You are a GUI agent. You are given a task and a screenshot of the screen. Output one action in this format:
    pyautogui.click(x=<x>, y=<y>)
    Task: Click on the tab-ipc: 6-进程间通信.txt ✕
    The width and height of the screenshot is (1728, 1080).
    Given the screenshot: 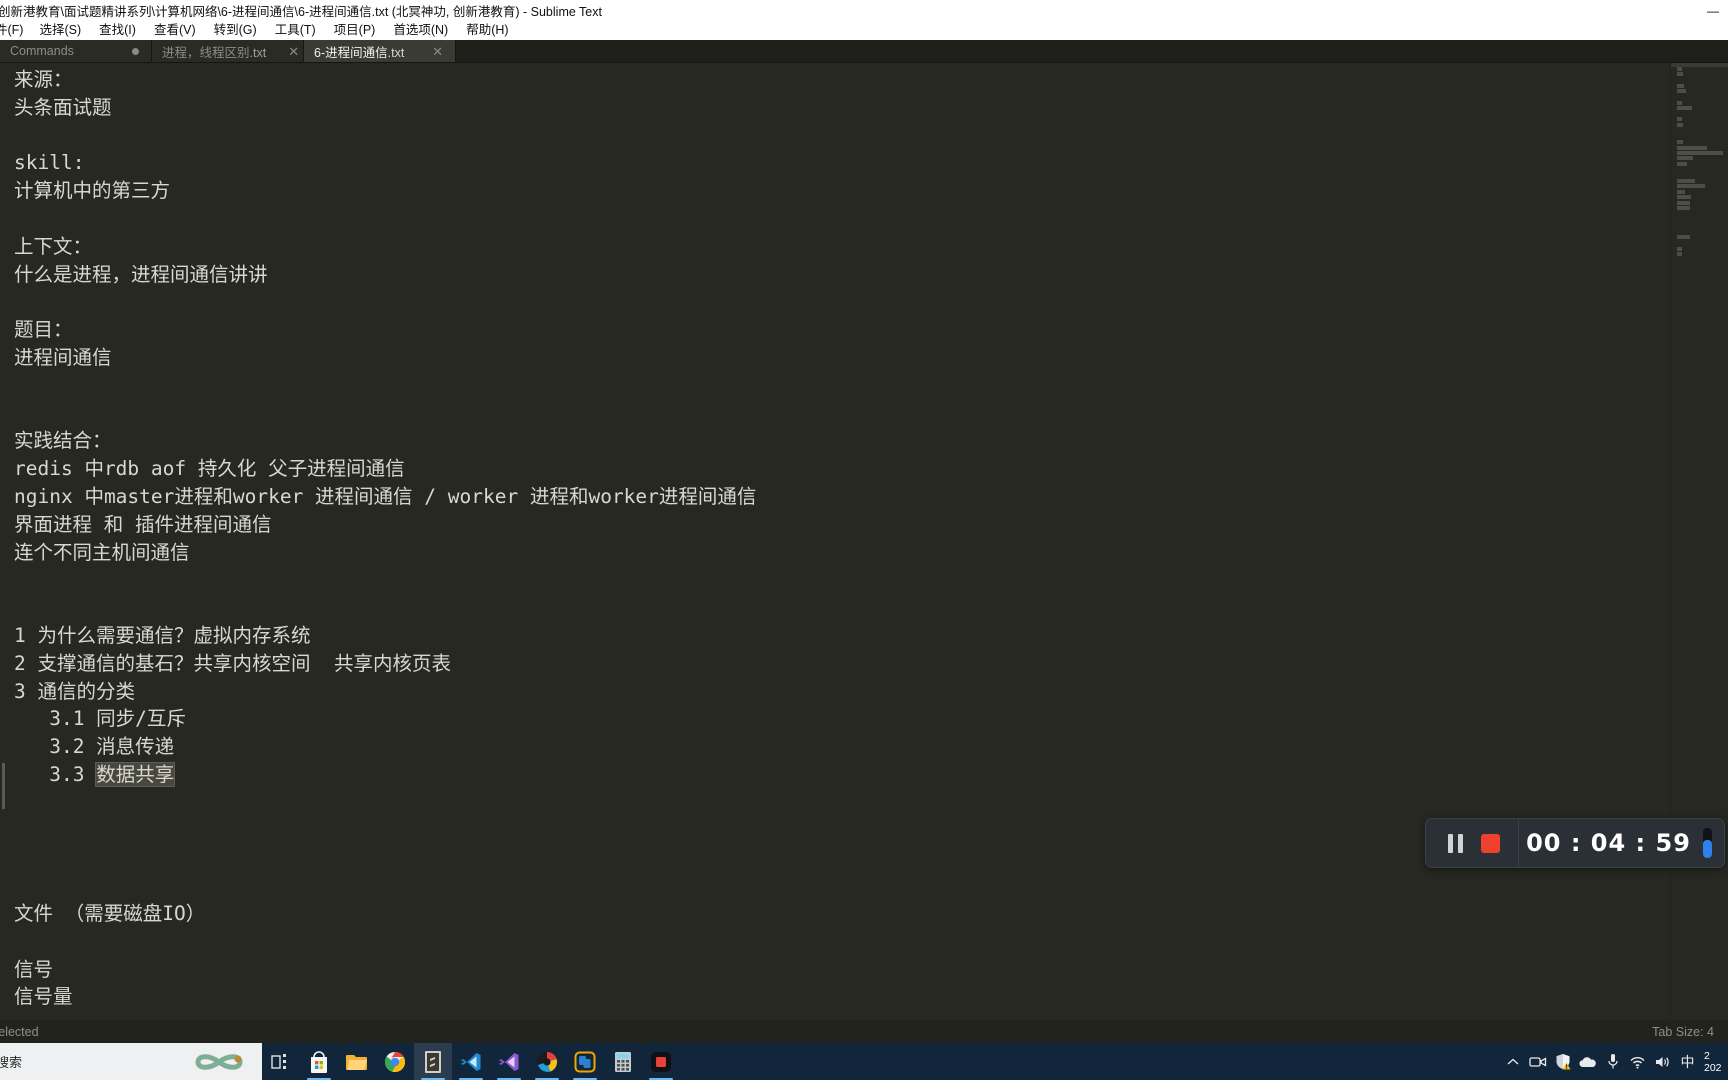 What is the action you would take?
    pyautogui.click(x=380, y=51)
    